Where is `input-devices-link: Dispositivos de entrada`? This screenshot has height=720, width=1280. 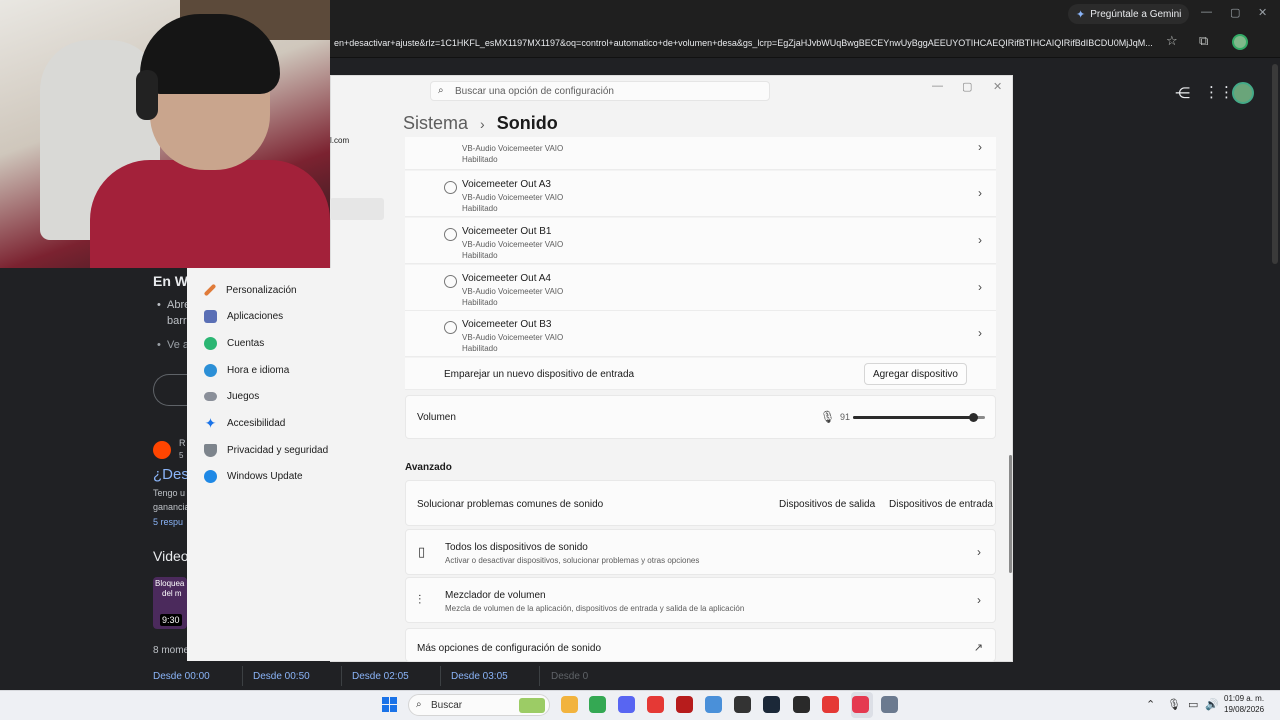 input-devices-link: Dispositivos de entrada is located at coordinates (941, 504).